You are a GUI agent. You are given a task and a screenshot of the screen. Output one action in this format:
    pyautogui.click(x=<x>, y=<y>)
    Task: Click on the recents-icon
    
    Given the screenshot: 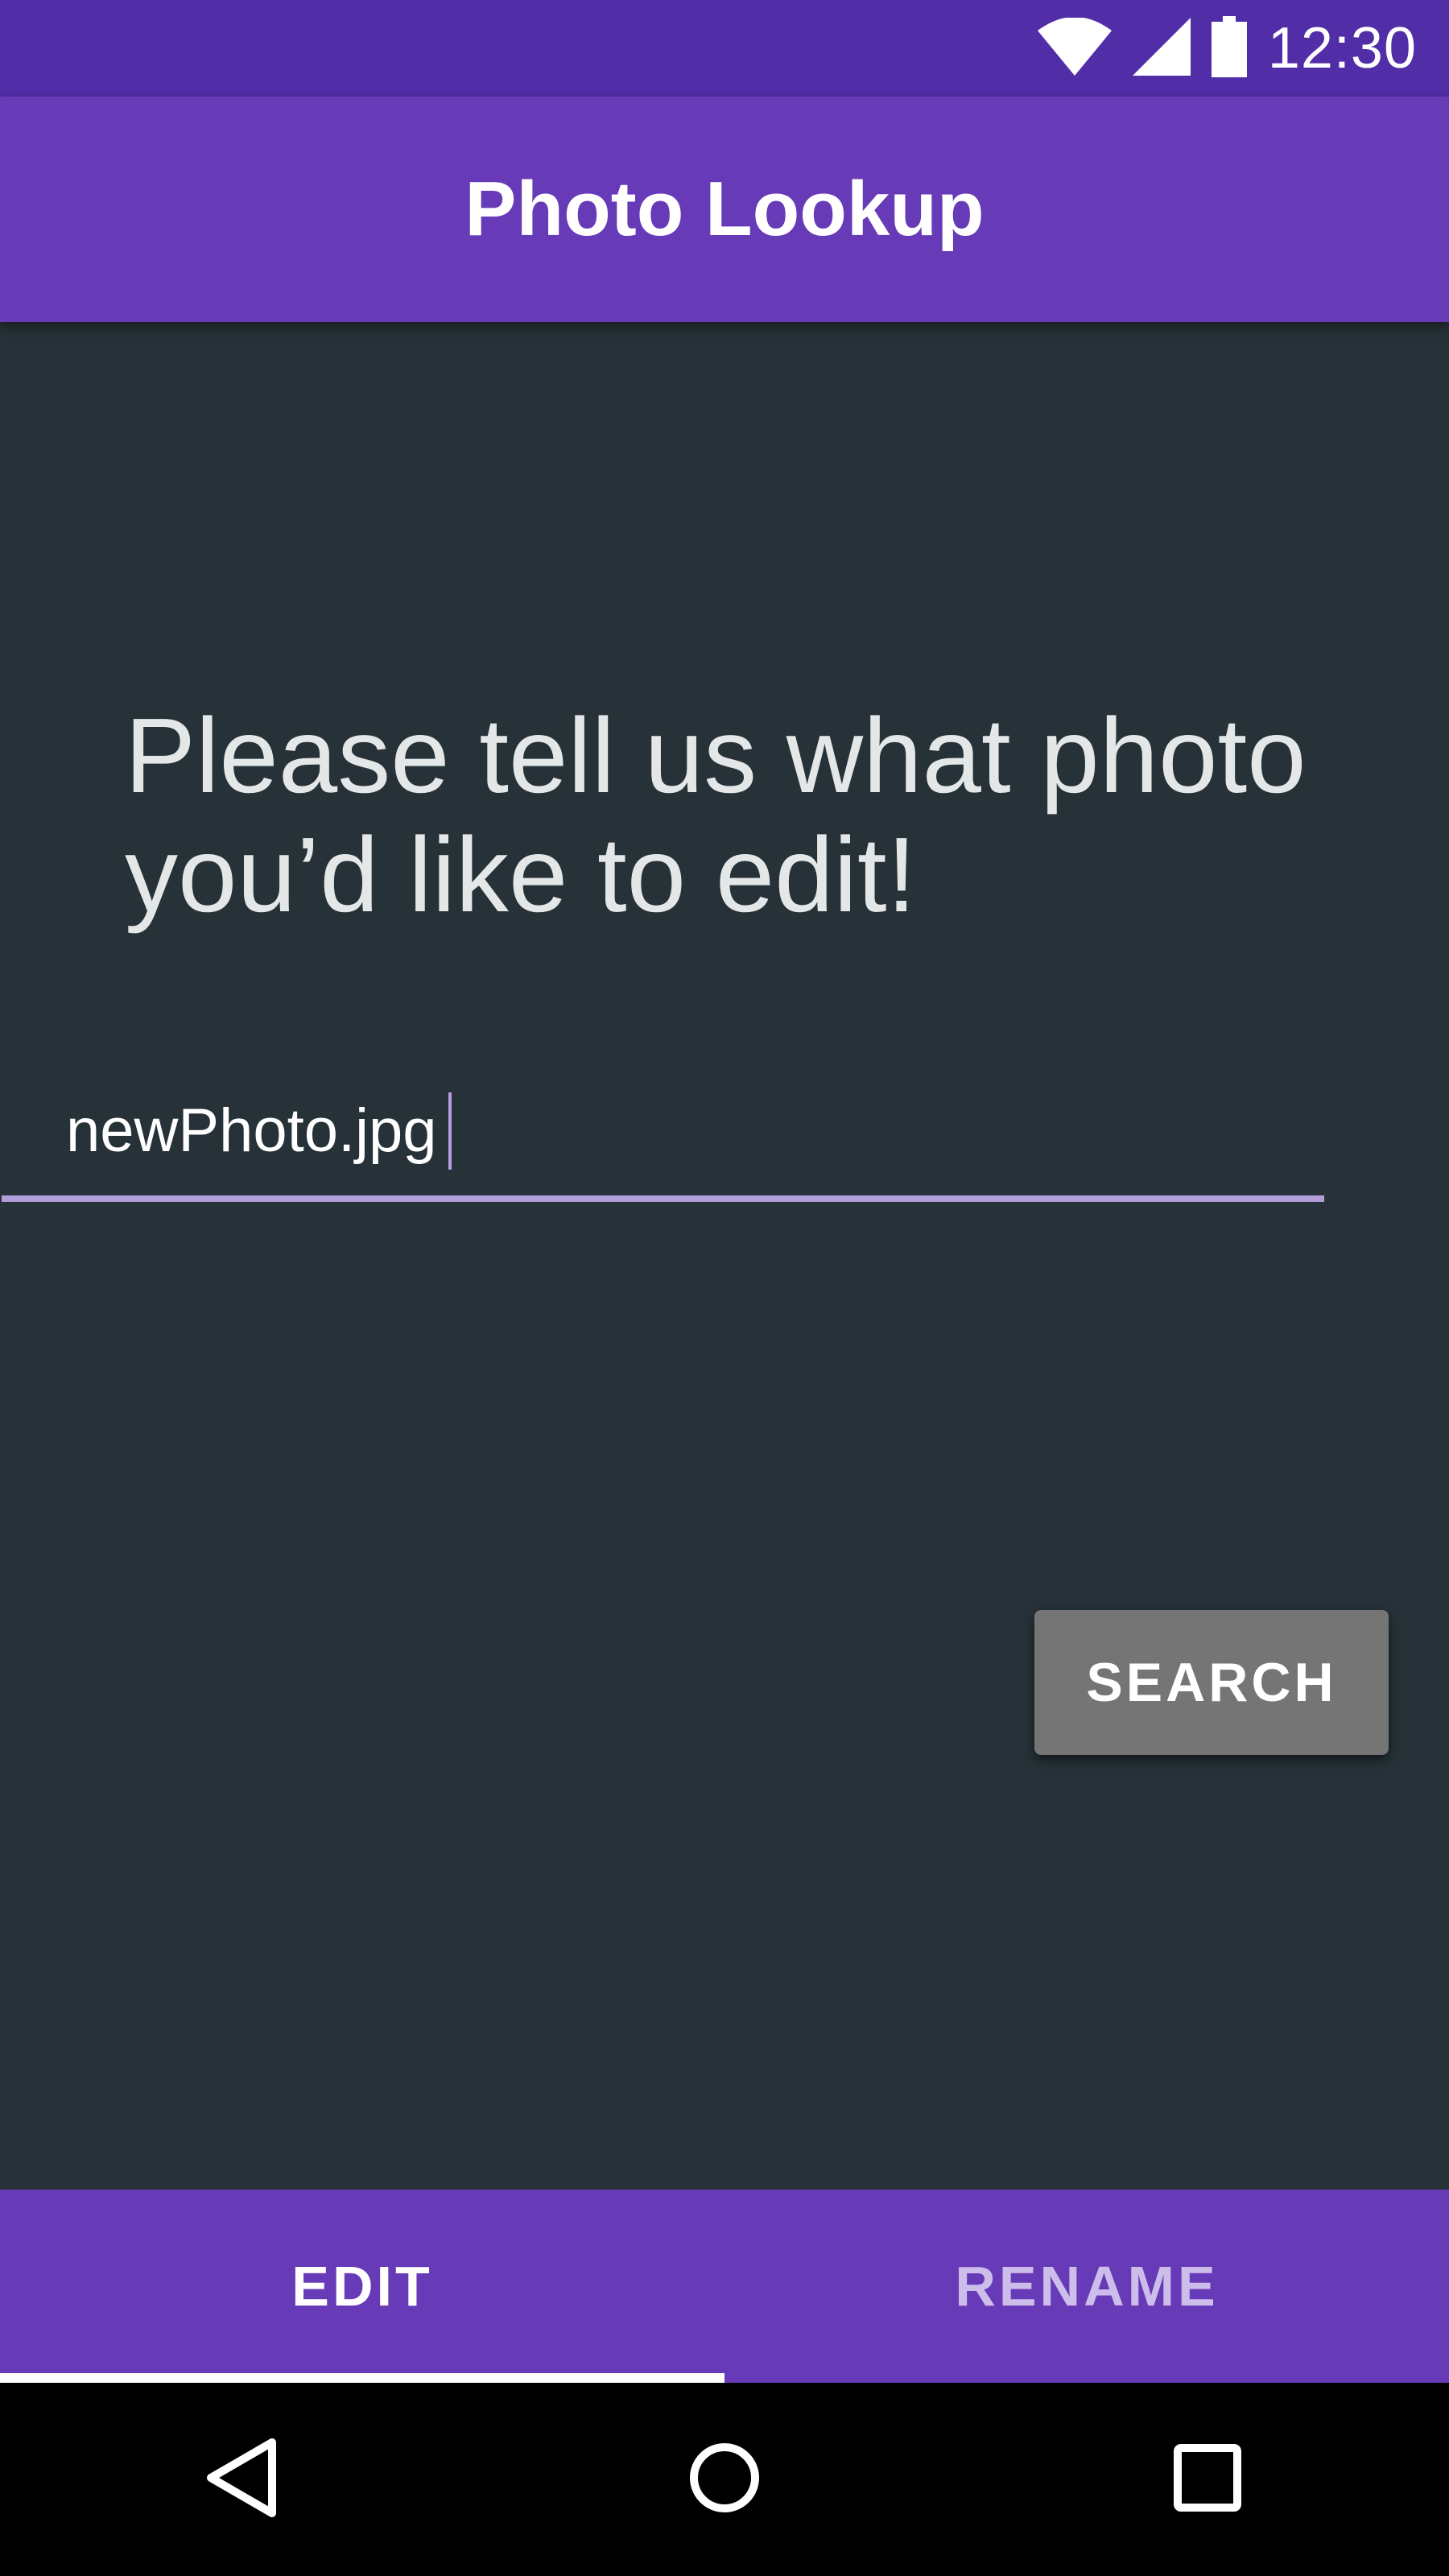 What is the action you would take?
    pyautogui.click(x=1207, y=2479)
    